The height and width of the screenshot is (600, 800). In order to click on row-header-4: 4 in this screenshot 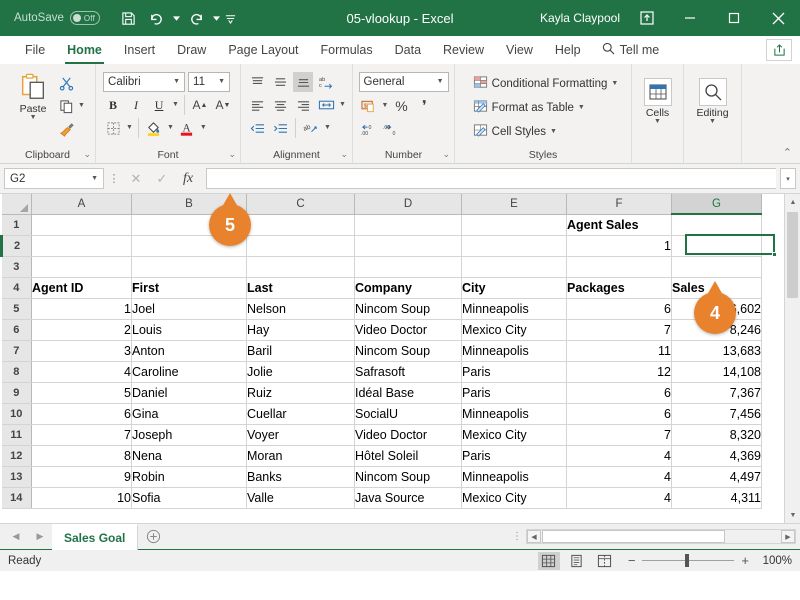, I will do `click(16, 288)`.